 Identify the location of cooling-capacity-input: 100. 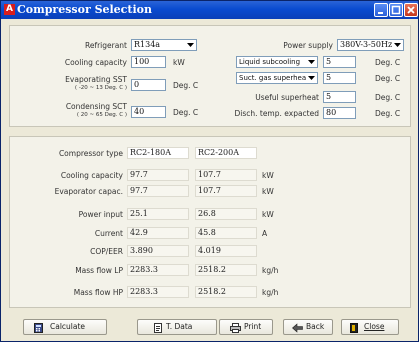
(148, 62).